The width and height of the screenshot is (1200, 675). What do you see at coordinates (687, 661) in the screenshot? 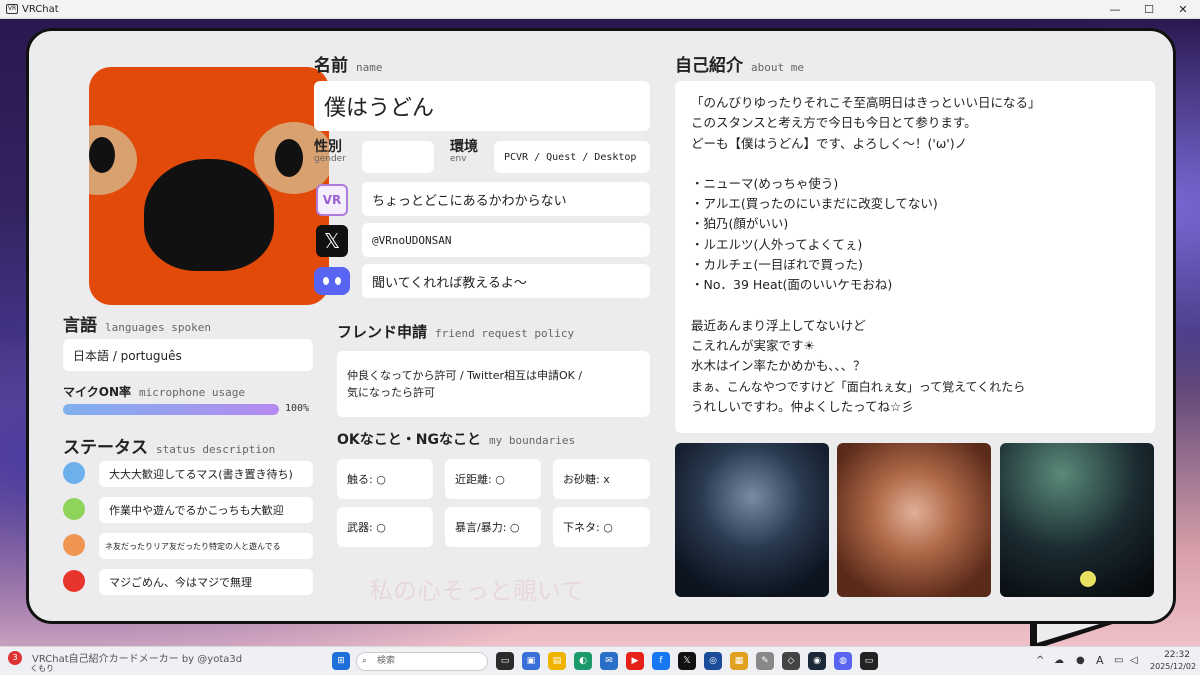
I see `x-taskbar-icon: 𝕏` at bounding box center [687, 661].